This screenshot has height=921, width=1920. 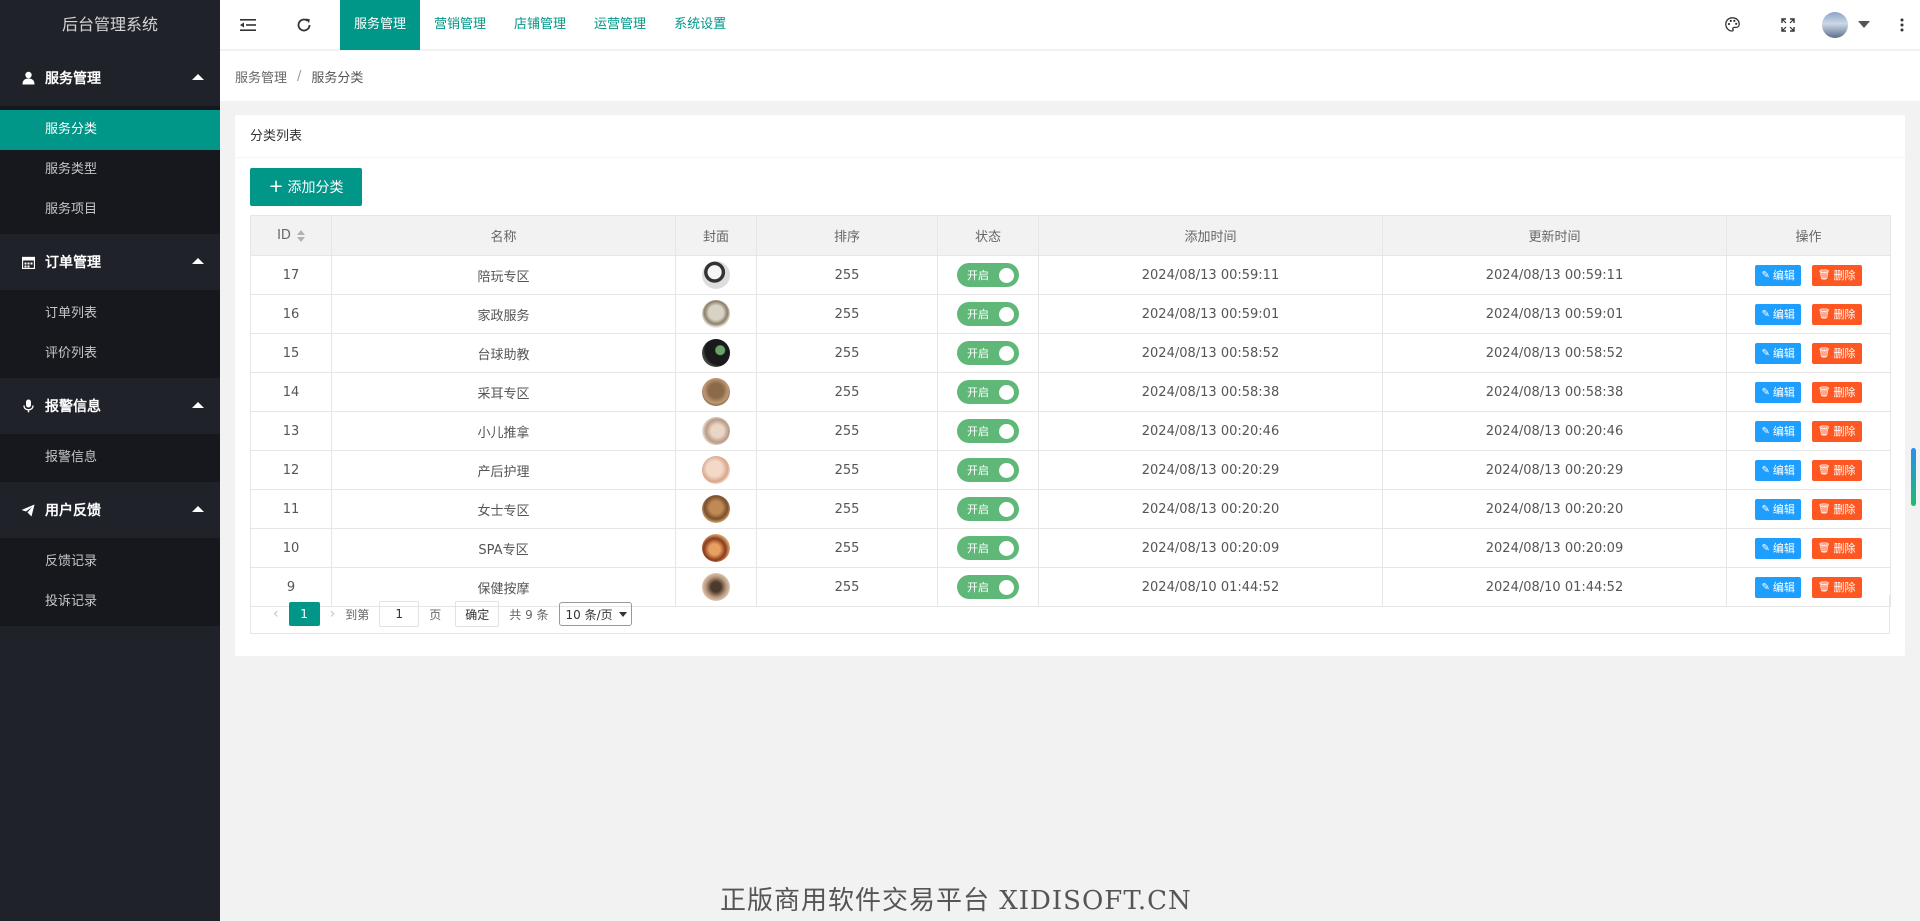 I want to click on sidebar-group-head-order: 订单管理, so click(x=110, y=262).